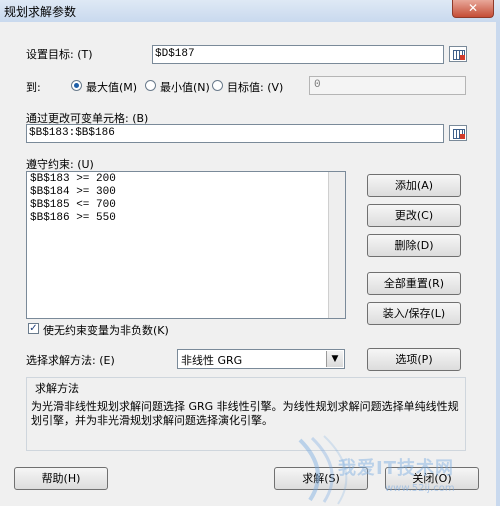 Image resolution: width=500 pixels, height=506 pixels. Describe the element at coordinates (33, 87) in the screenshot. I see `to-label: 到:` at that location.